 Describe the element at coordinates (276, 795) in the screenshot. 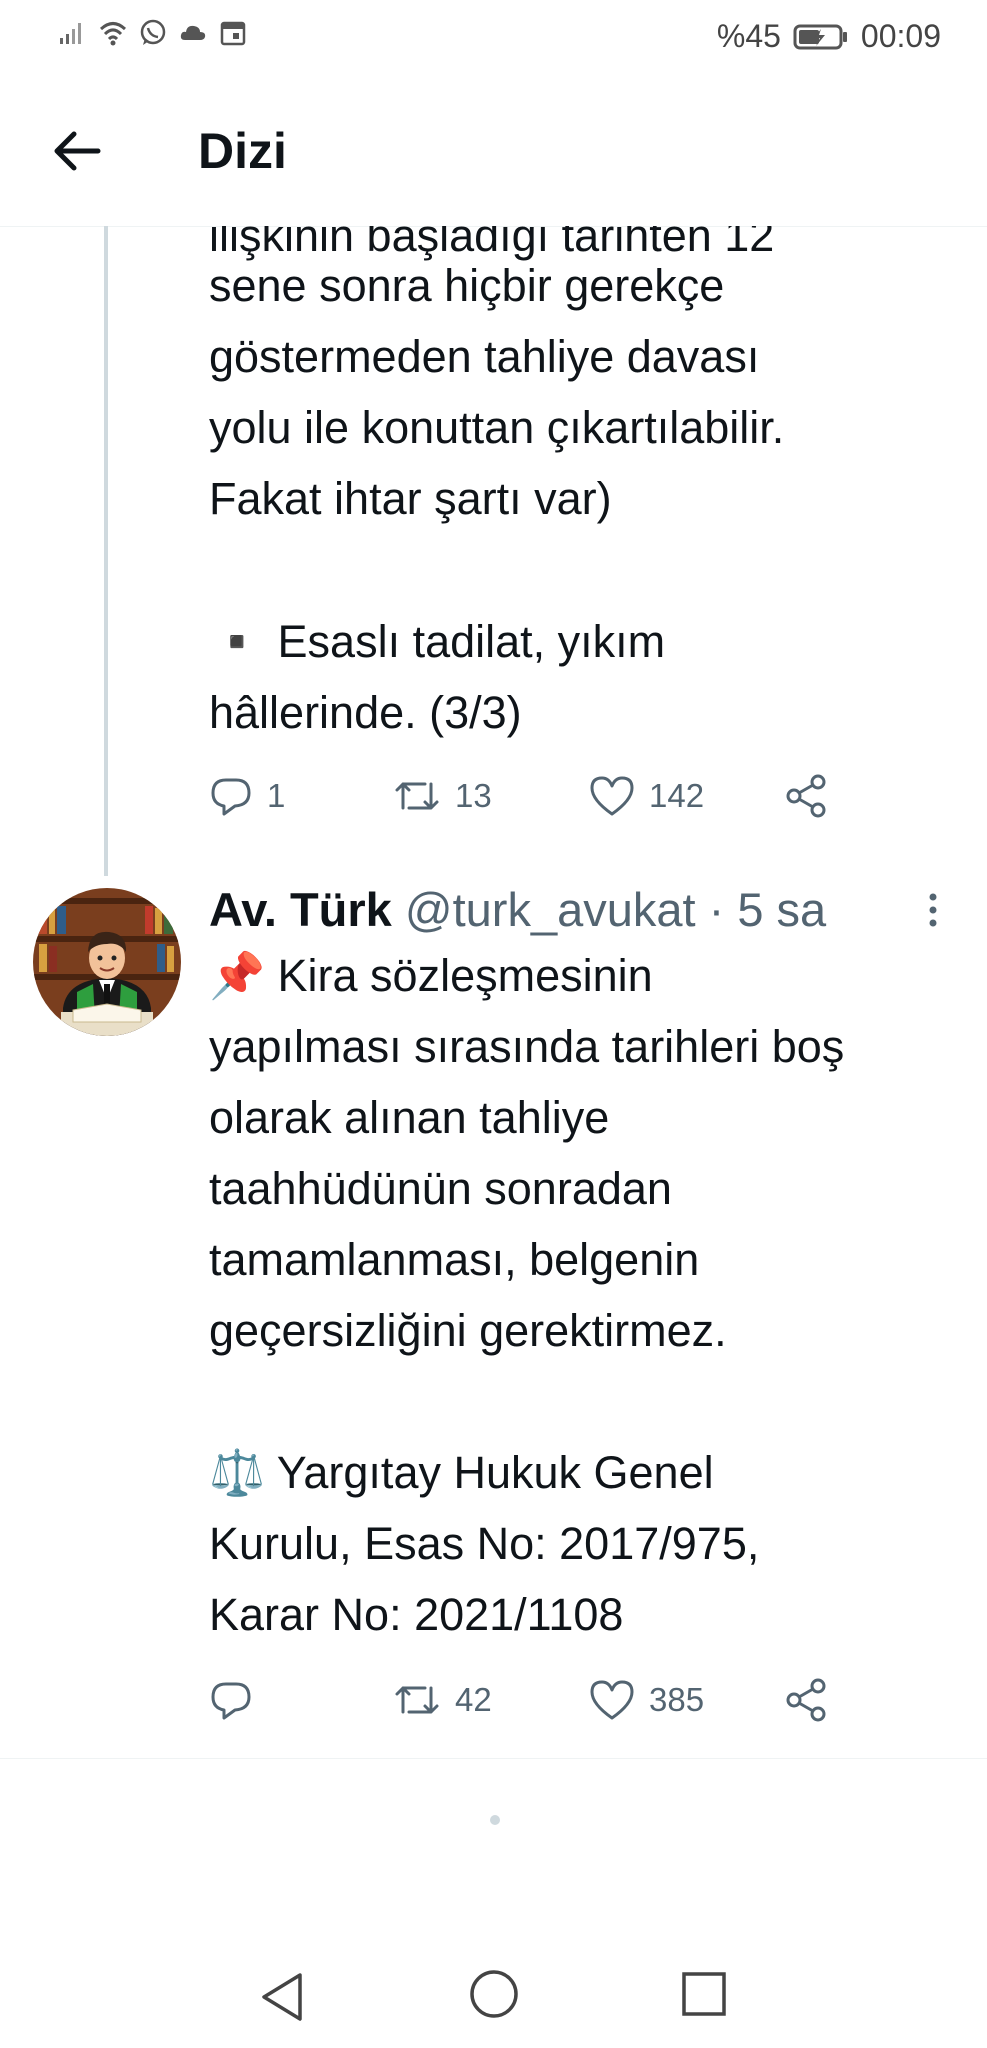

I see `reply-count: 1` at that location.